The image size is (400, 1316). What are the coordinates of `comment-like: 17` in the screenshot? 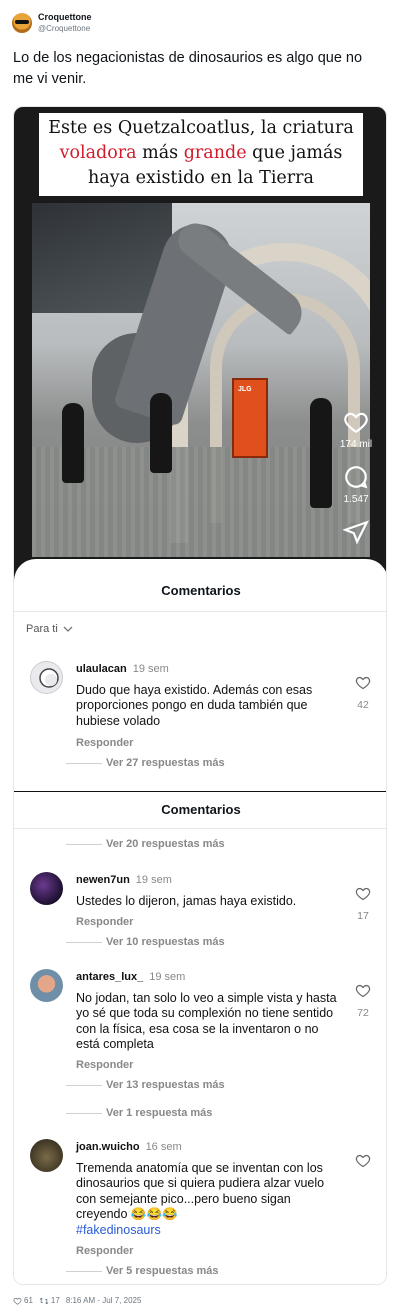 It's located at (363, 904).